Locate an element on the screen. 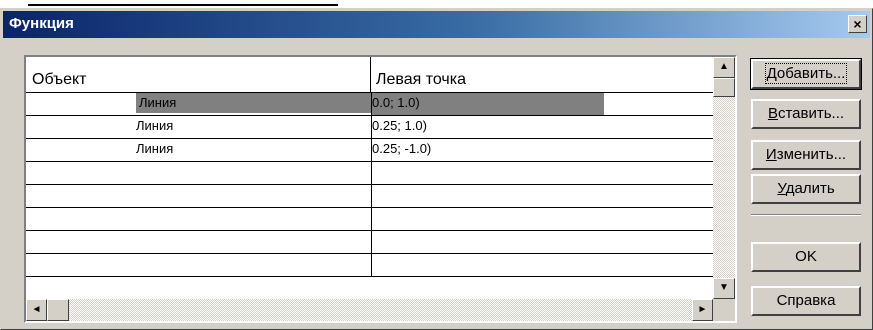 The height and width of the screenshot is (330, 873). underline-decoration is located at coordinates (183, 5).